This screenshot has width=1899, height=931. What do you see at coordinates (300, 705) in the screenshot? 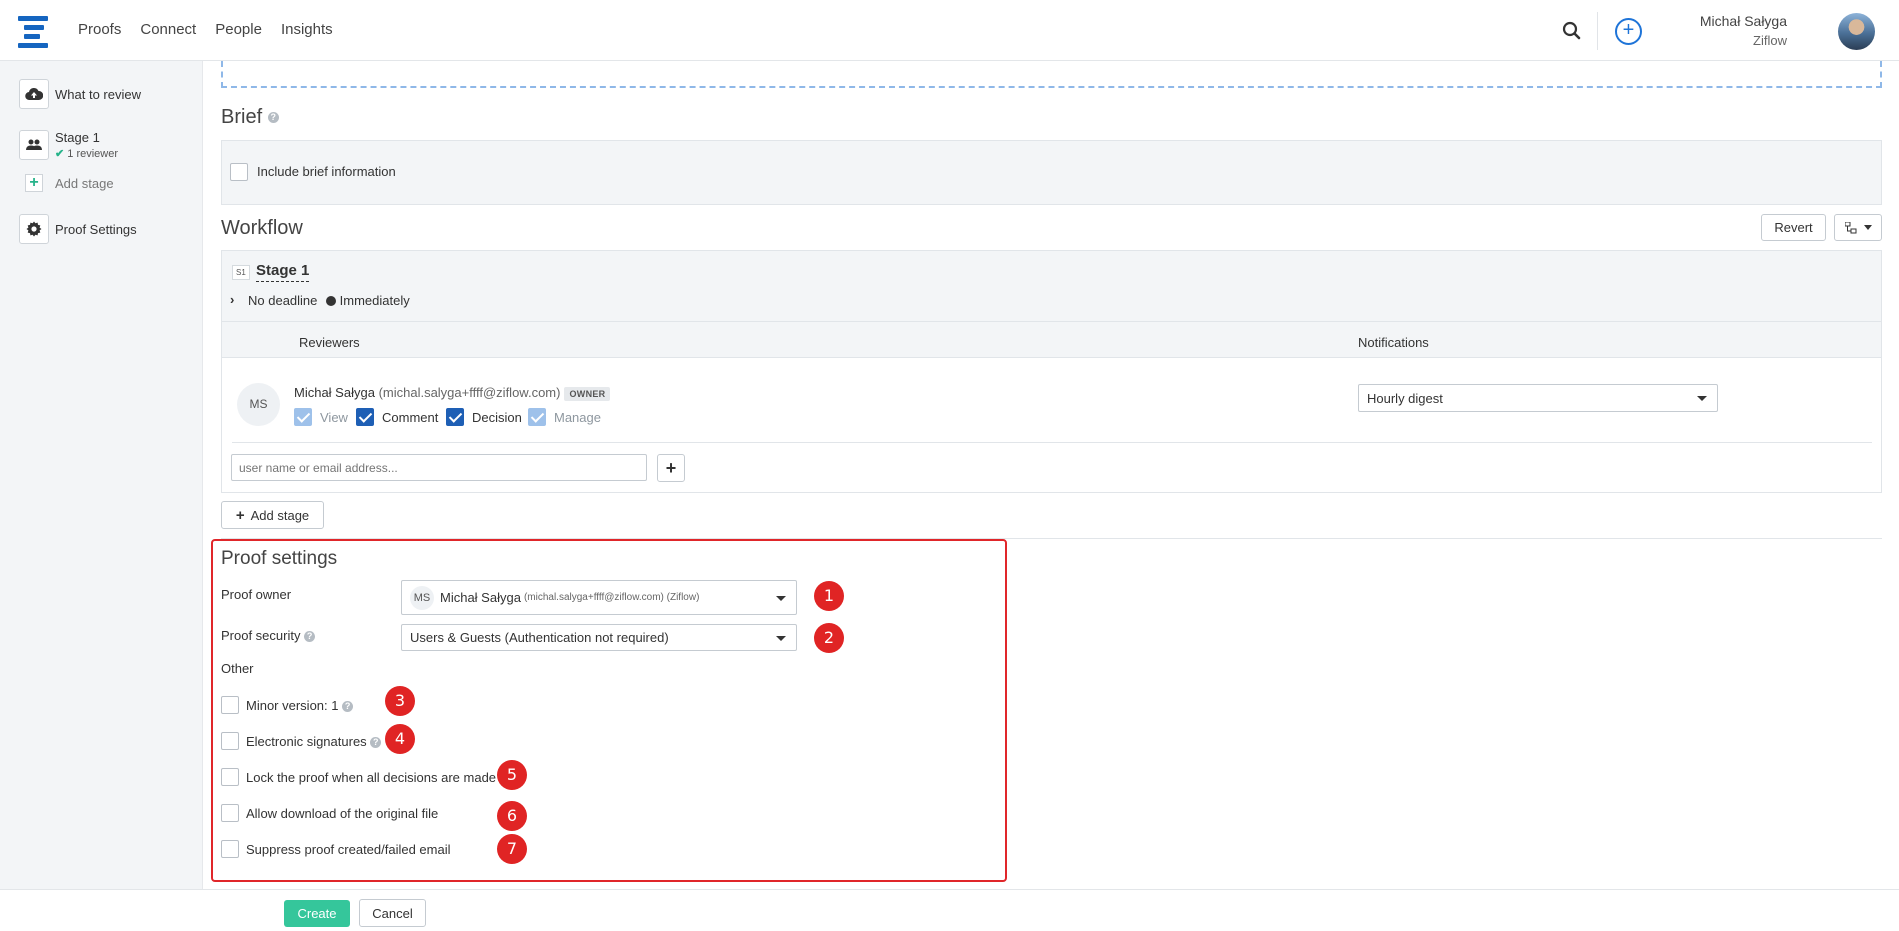
I see `minor-version-label: Minor version: 1 ?` at bounding box center [300, 705].